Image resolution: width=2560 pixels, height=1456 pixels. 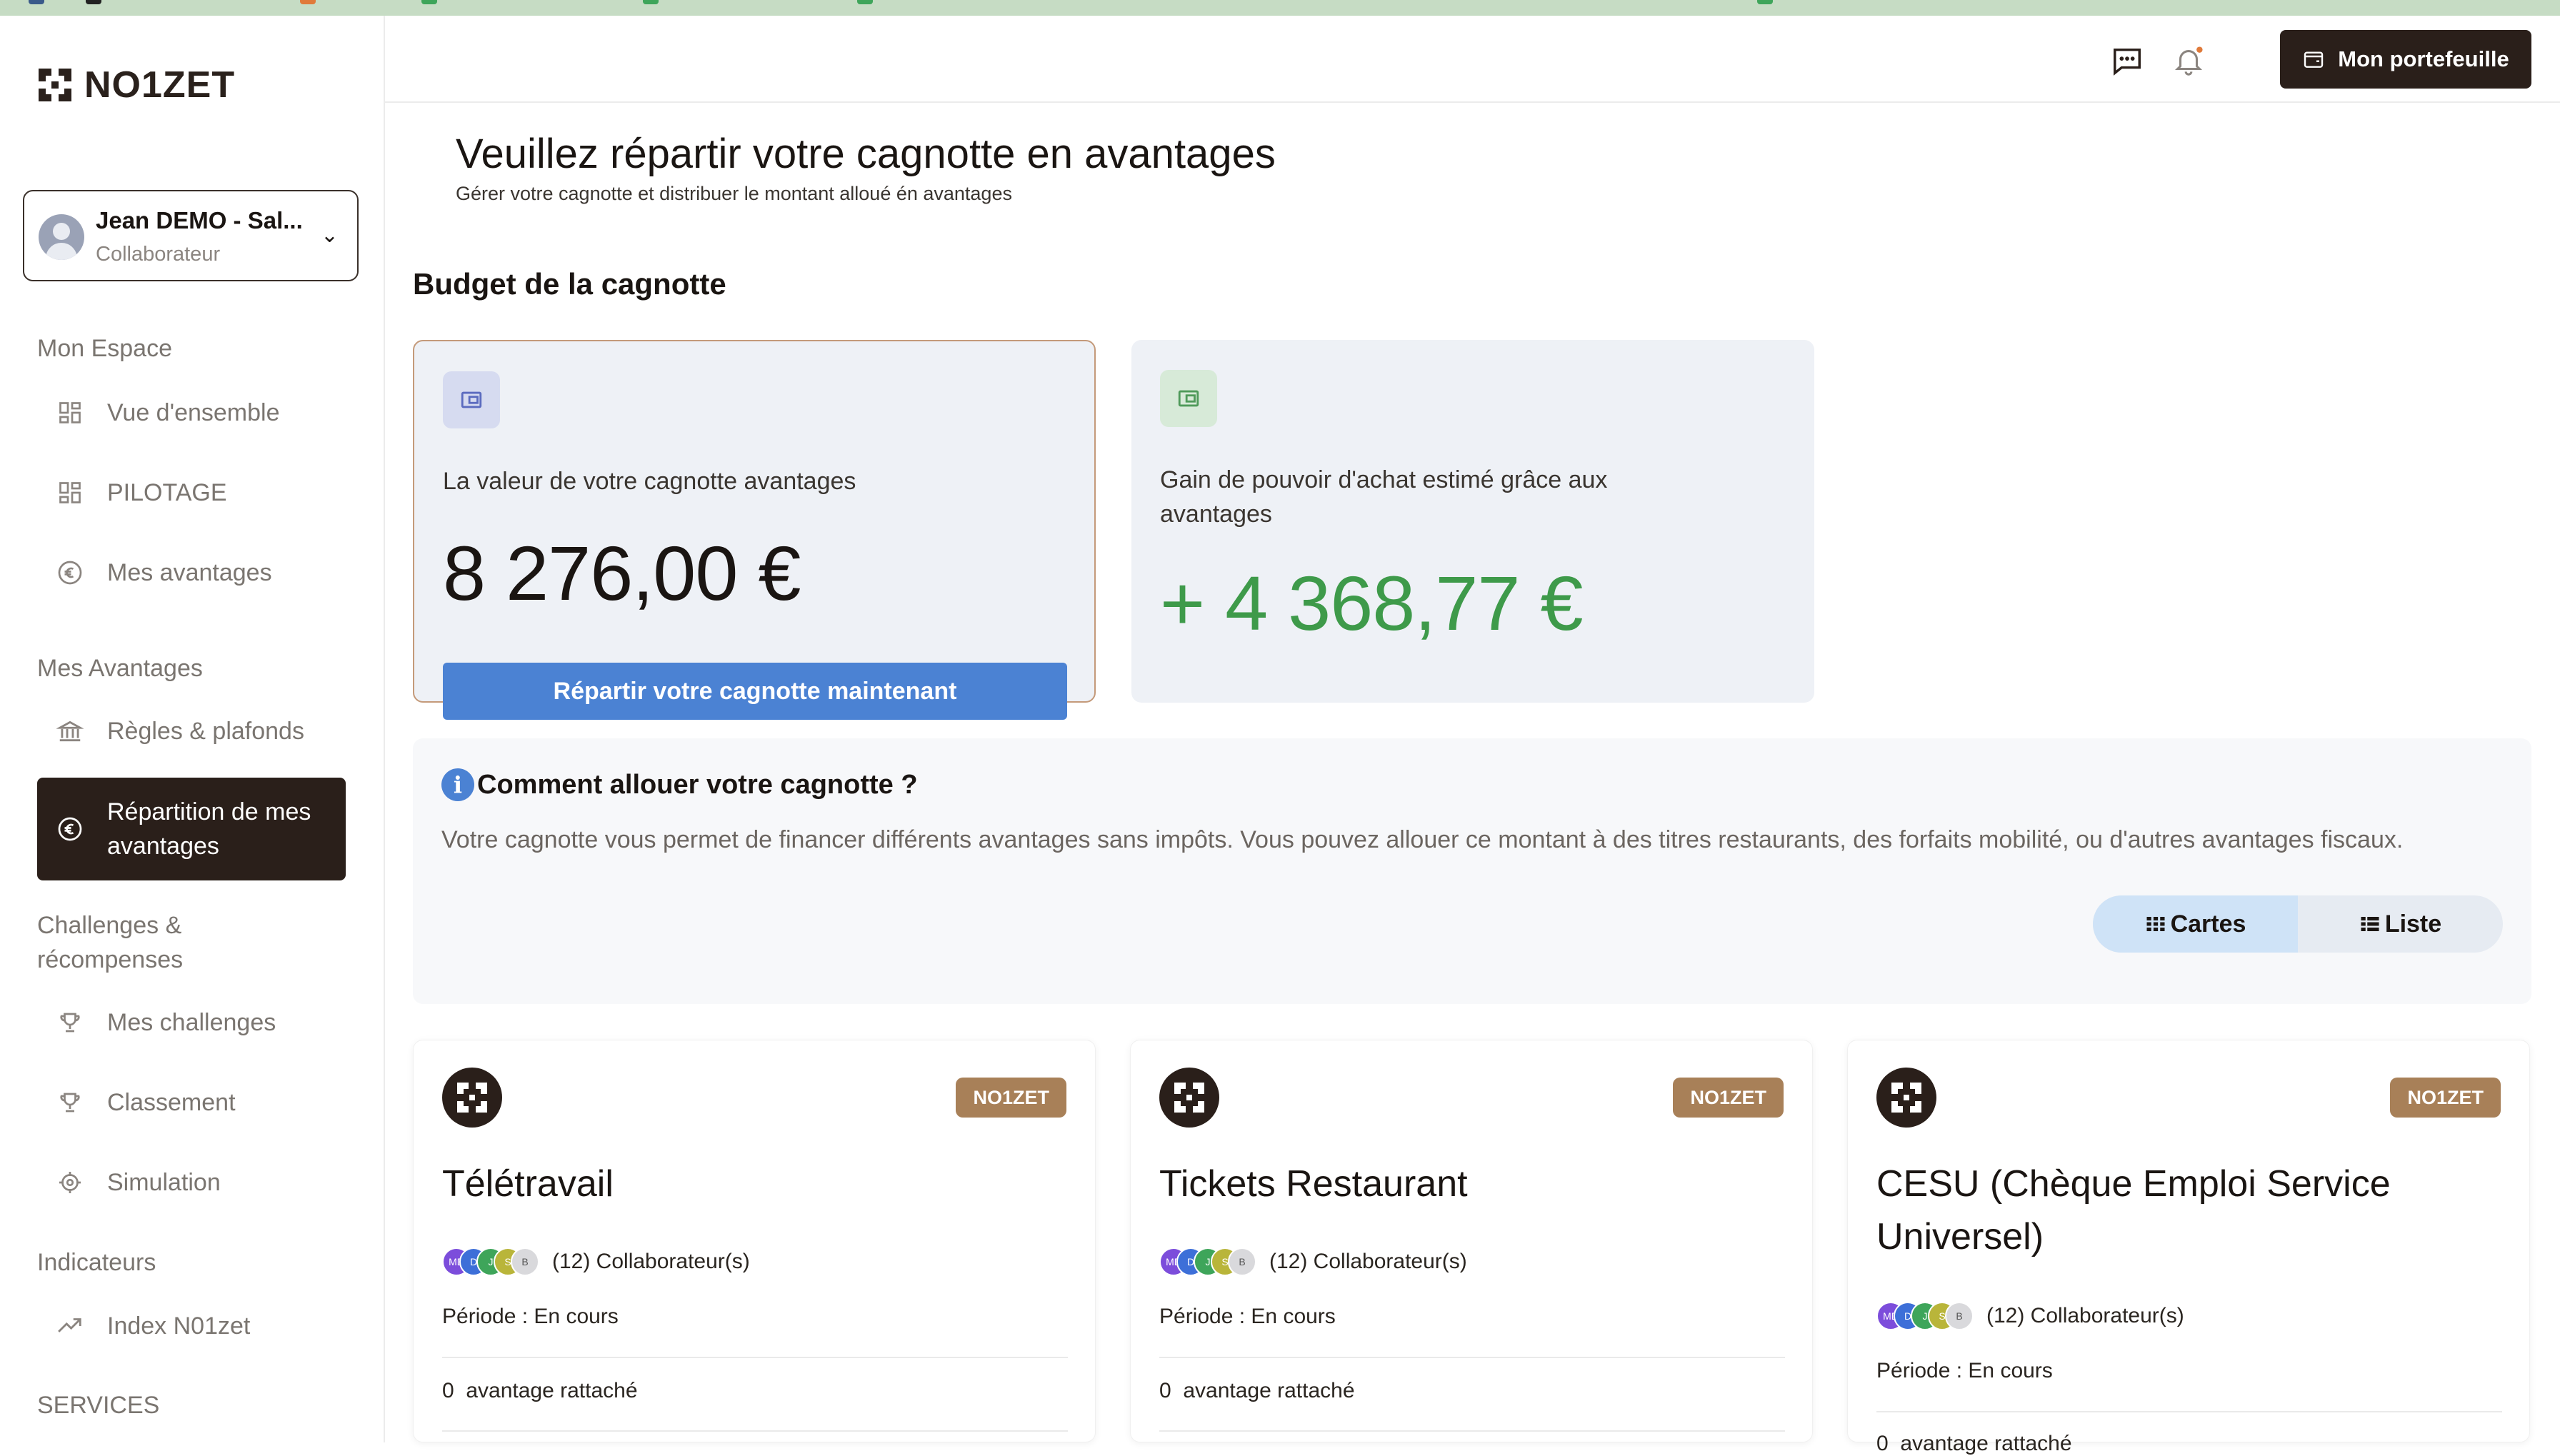 What do you see at coordinates (1313, 1184) in the screenshot?
I see `advantage-title: Tickets Restaurant` at bounding box center [1313, 1184].